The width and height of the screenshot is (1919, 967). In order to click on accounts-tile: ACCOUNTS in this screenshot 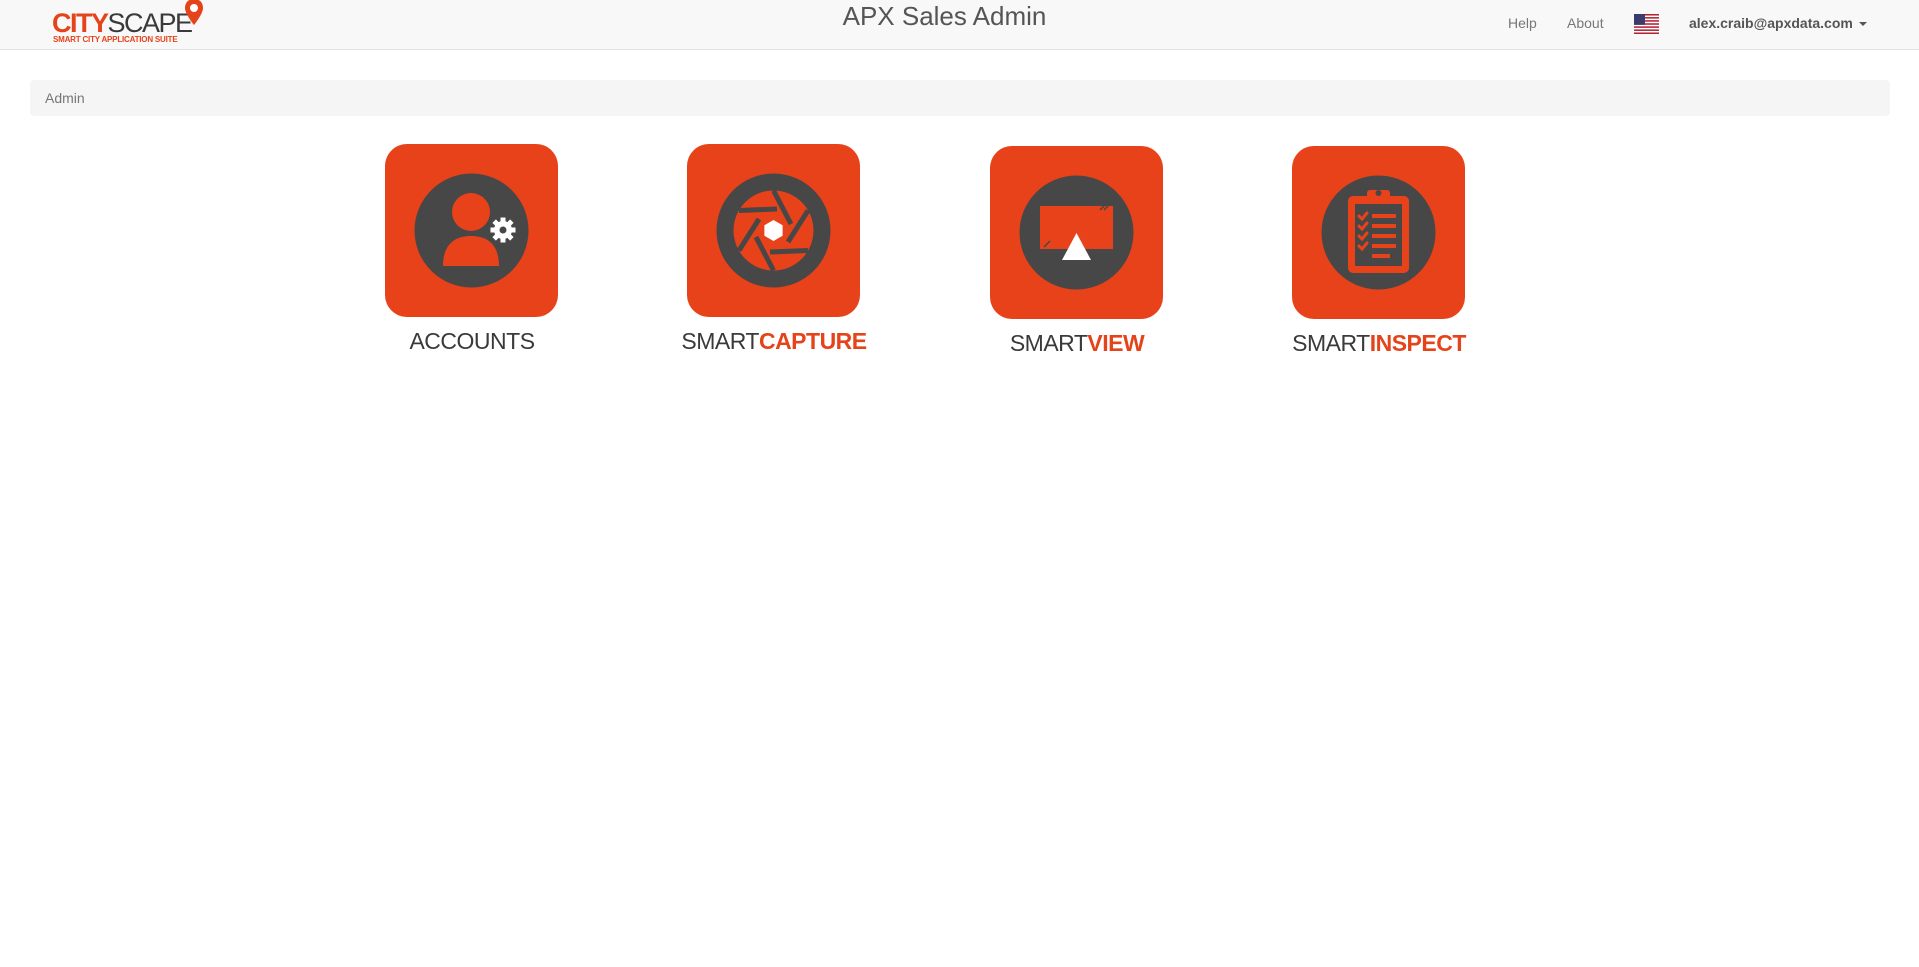, I will do `click(457, 251)`.